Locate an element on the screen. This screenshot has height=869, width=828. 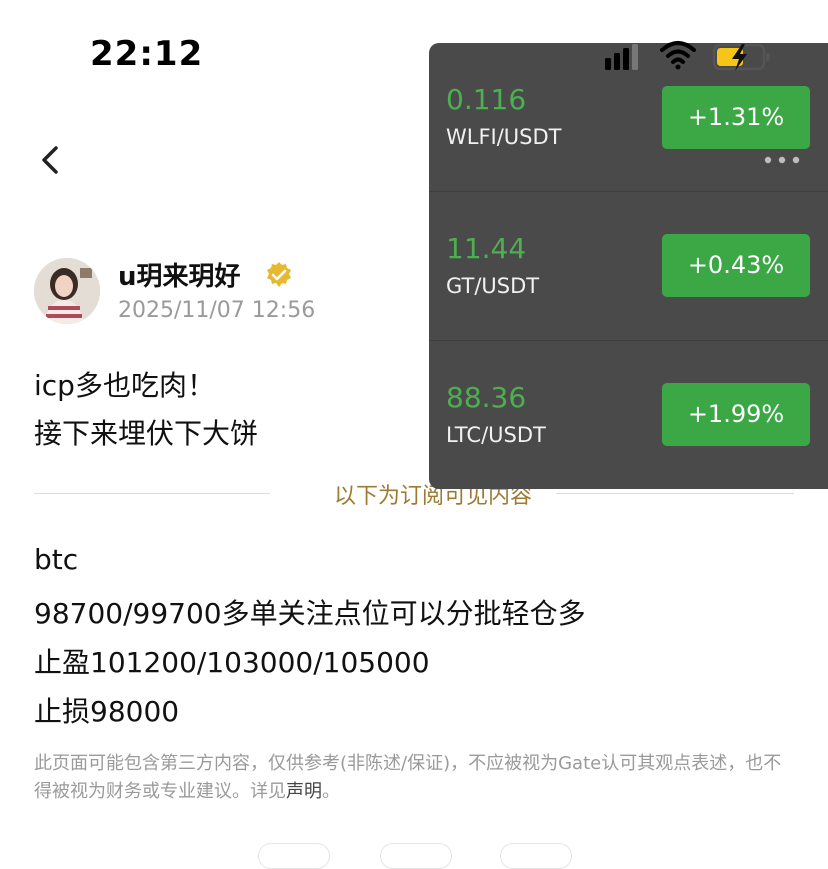
post-text-line: 接下来埋伏下大饼 is located at coordinates (146, 433).